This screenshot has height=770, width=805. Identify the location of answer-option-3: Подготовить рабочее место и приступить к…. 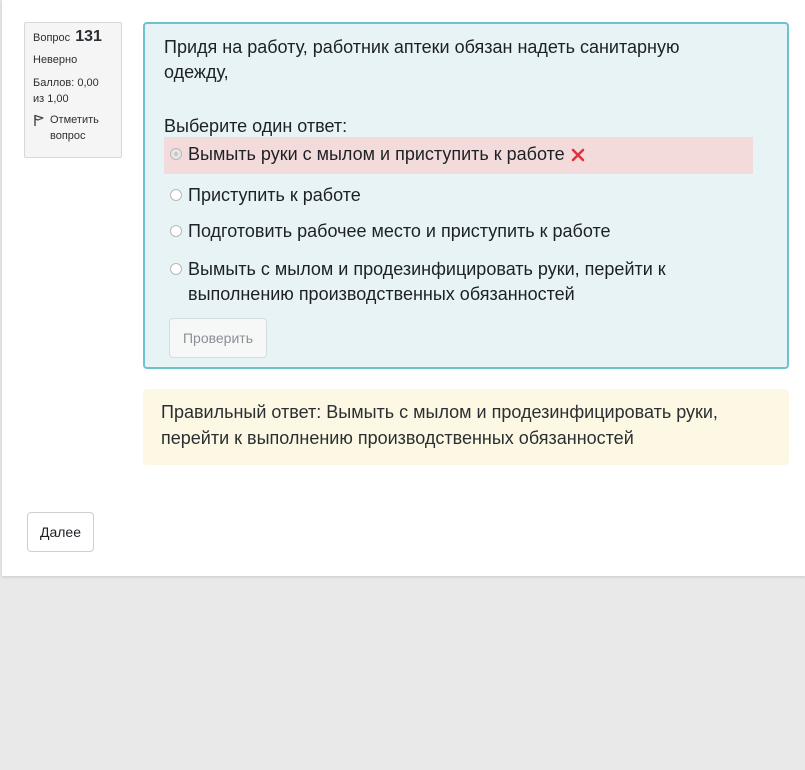
(458, 231).